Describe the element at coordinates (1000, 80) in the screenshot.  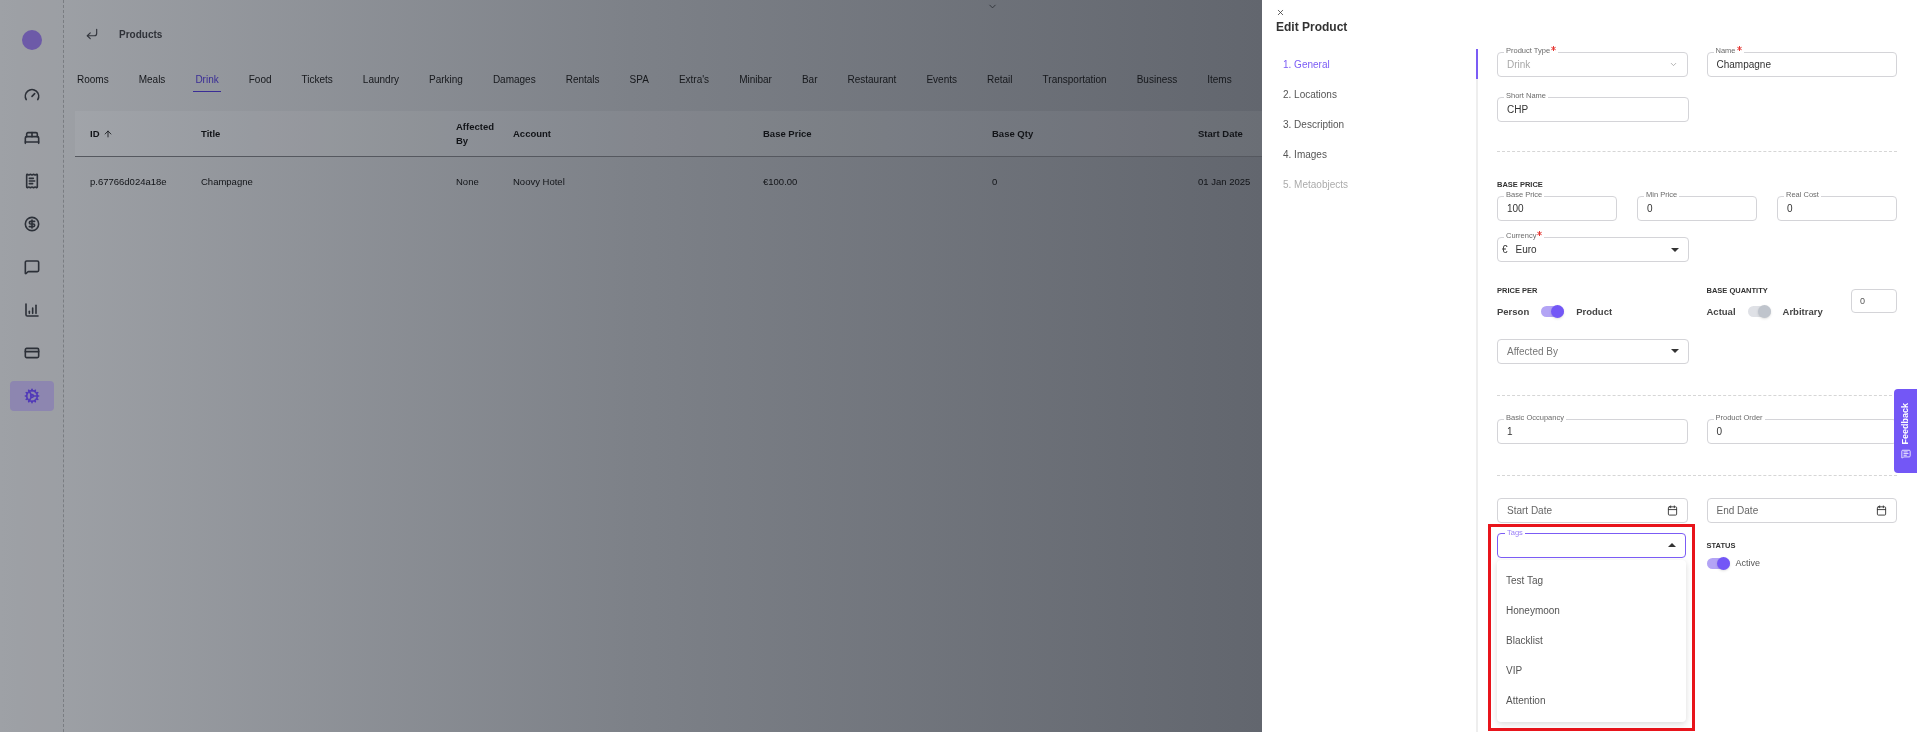
I see `category-tab: Retail` at that location.